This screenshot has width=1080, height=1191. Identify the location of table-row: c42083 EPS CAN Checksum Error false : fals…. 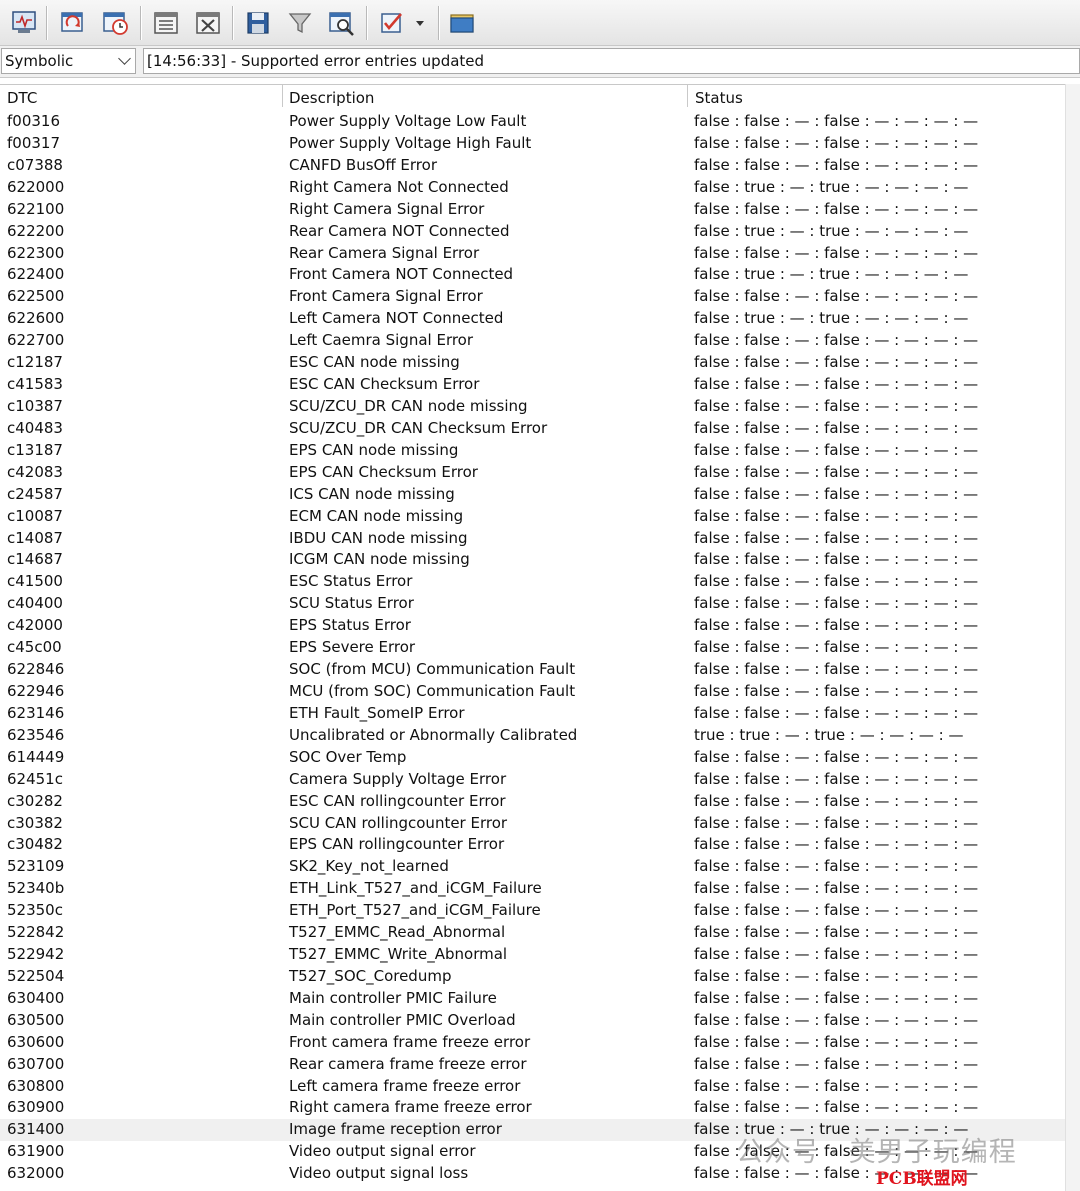
(532, 473).